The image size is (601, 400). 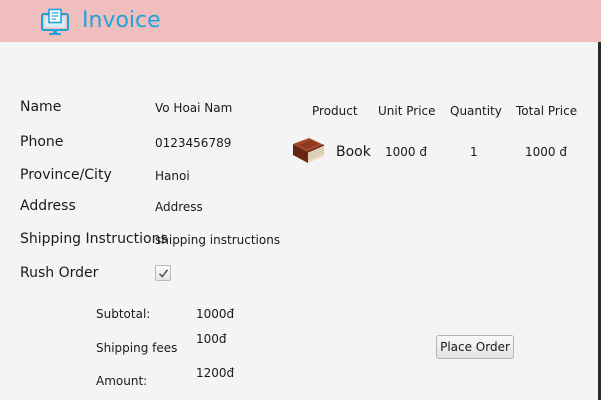 I want to click on name-value: Vo Hoai Nam, so click(x=194, y=108).